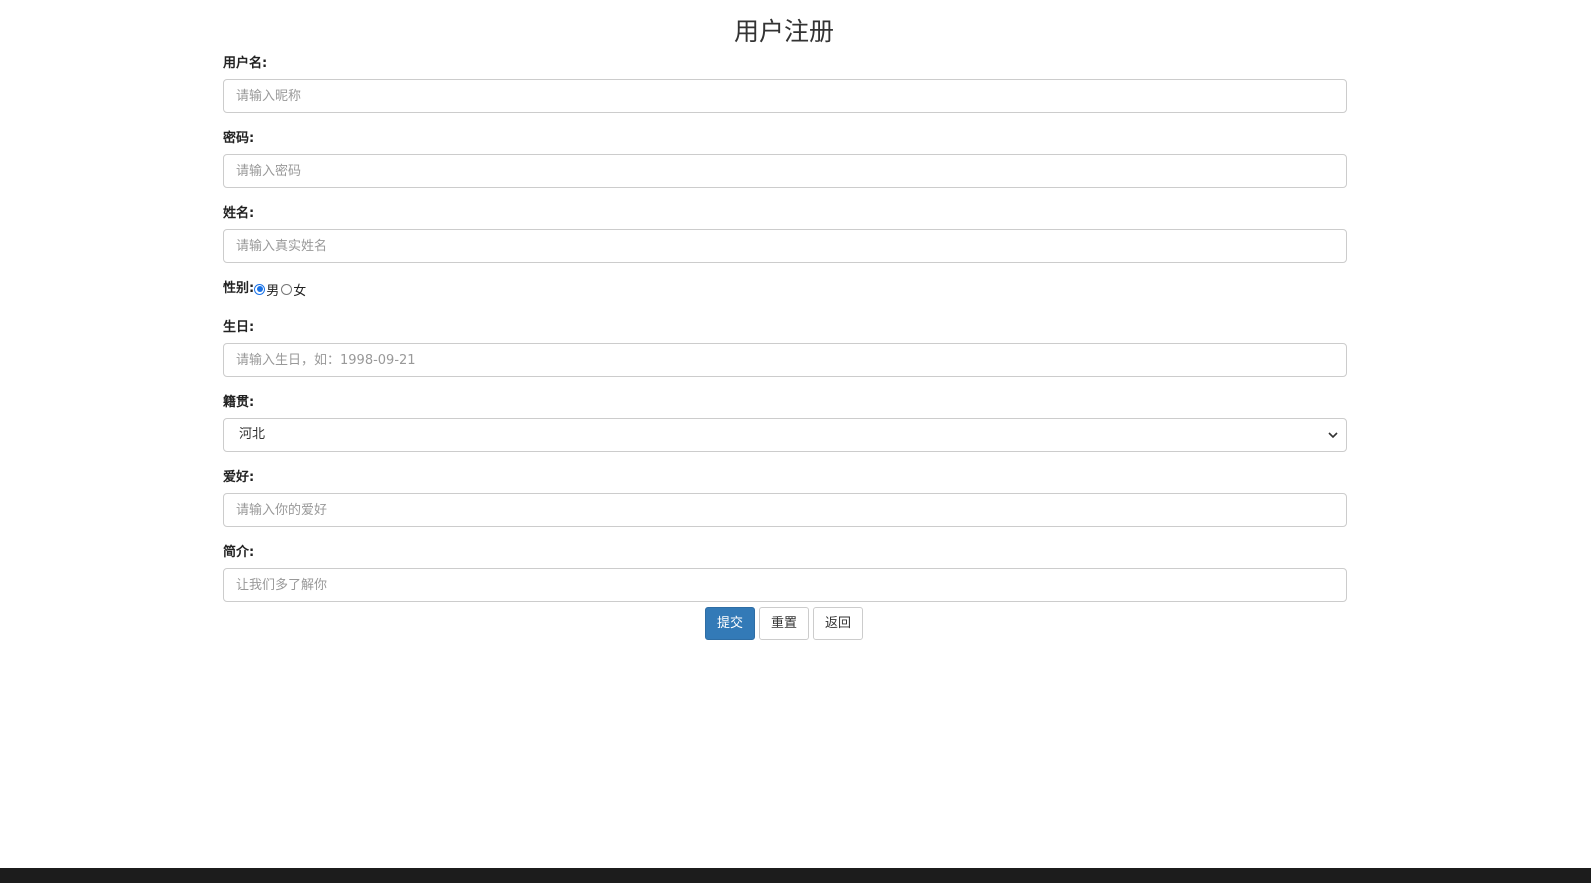  I want to click on intro-group: 简介:, so click(785, 571).